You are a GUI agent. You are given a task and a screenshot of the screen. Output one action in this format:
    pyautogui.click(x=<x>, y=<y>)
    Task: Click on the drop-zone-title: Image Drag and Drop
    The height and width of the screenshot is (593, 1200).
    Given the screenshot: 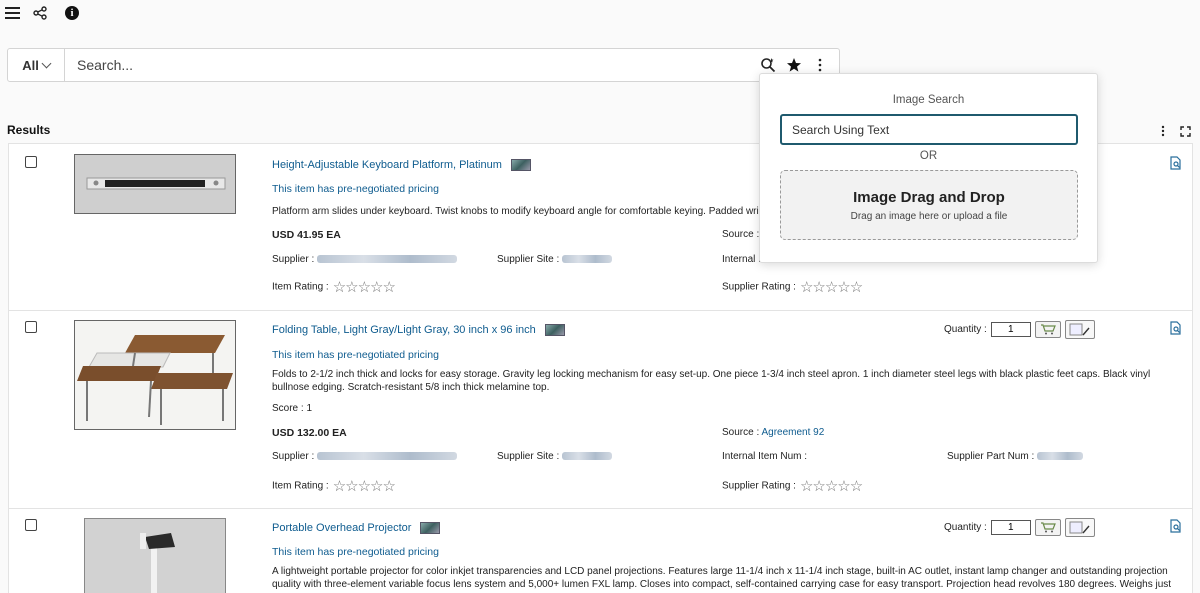 What is the action you would take?
    pyautogui.click(x=929, y=197)
    